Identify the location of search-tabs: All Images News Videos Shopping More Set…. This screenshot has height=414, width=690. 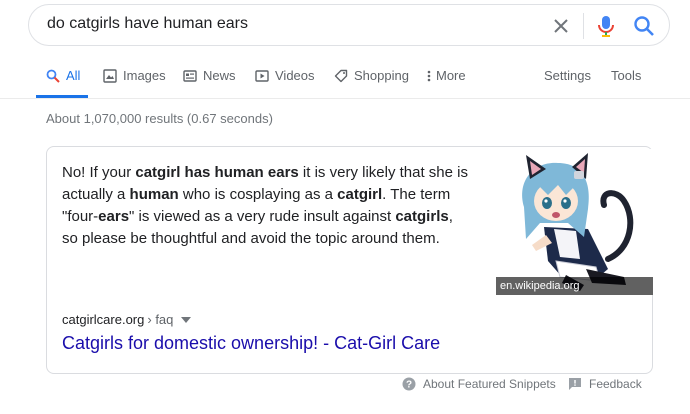
(345, 79).